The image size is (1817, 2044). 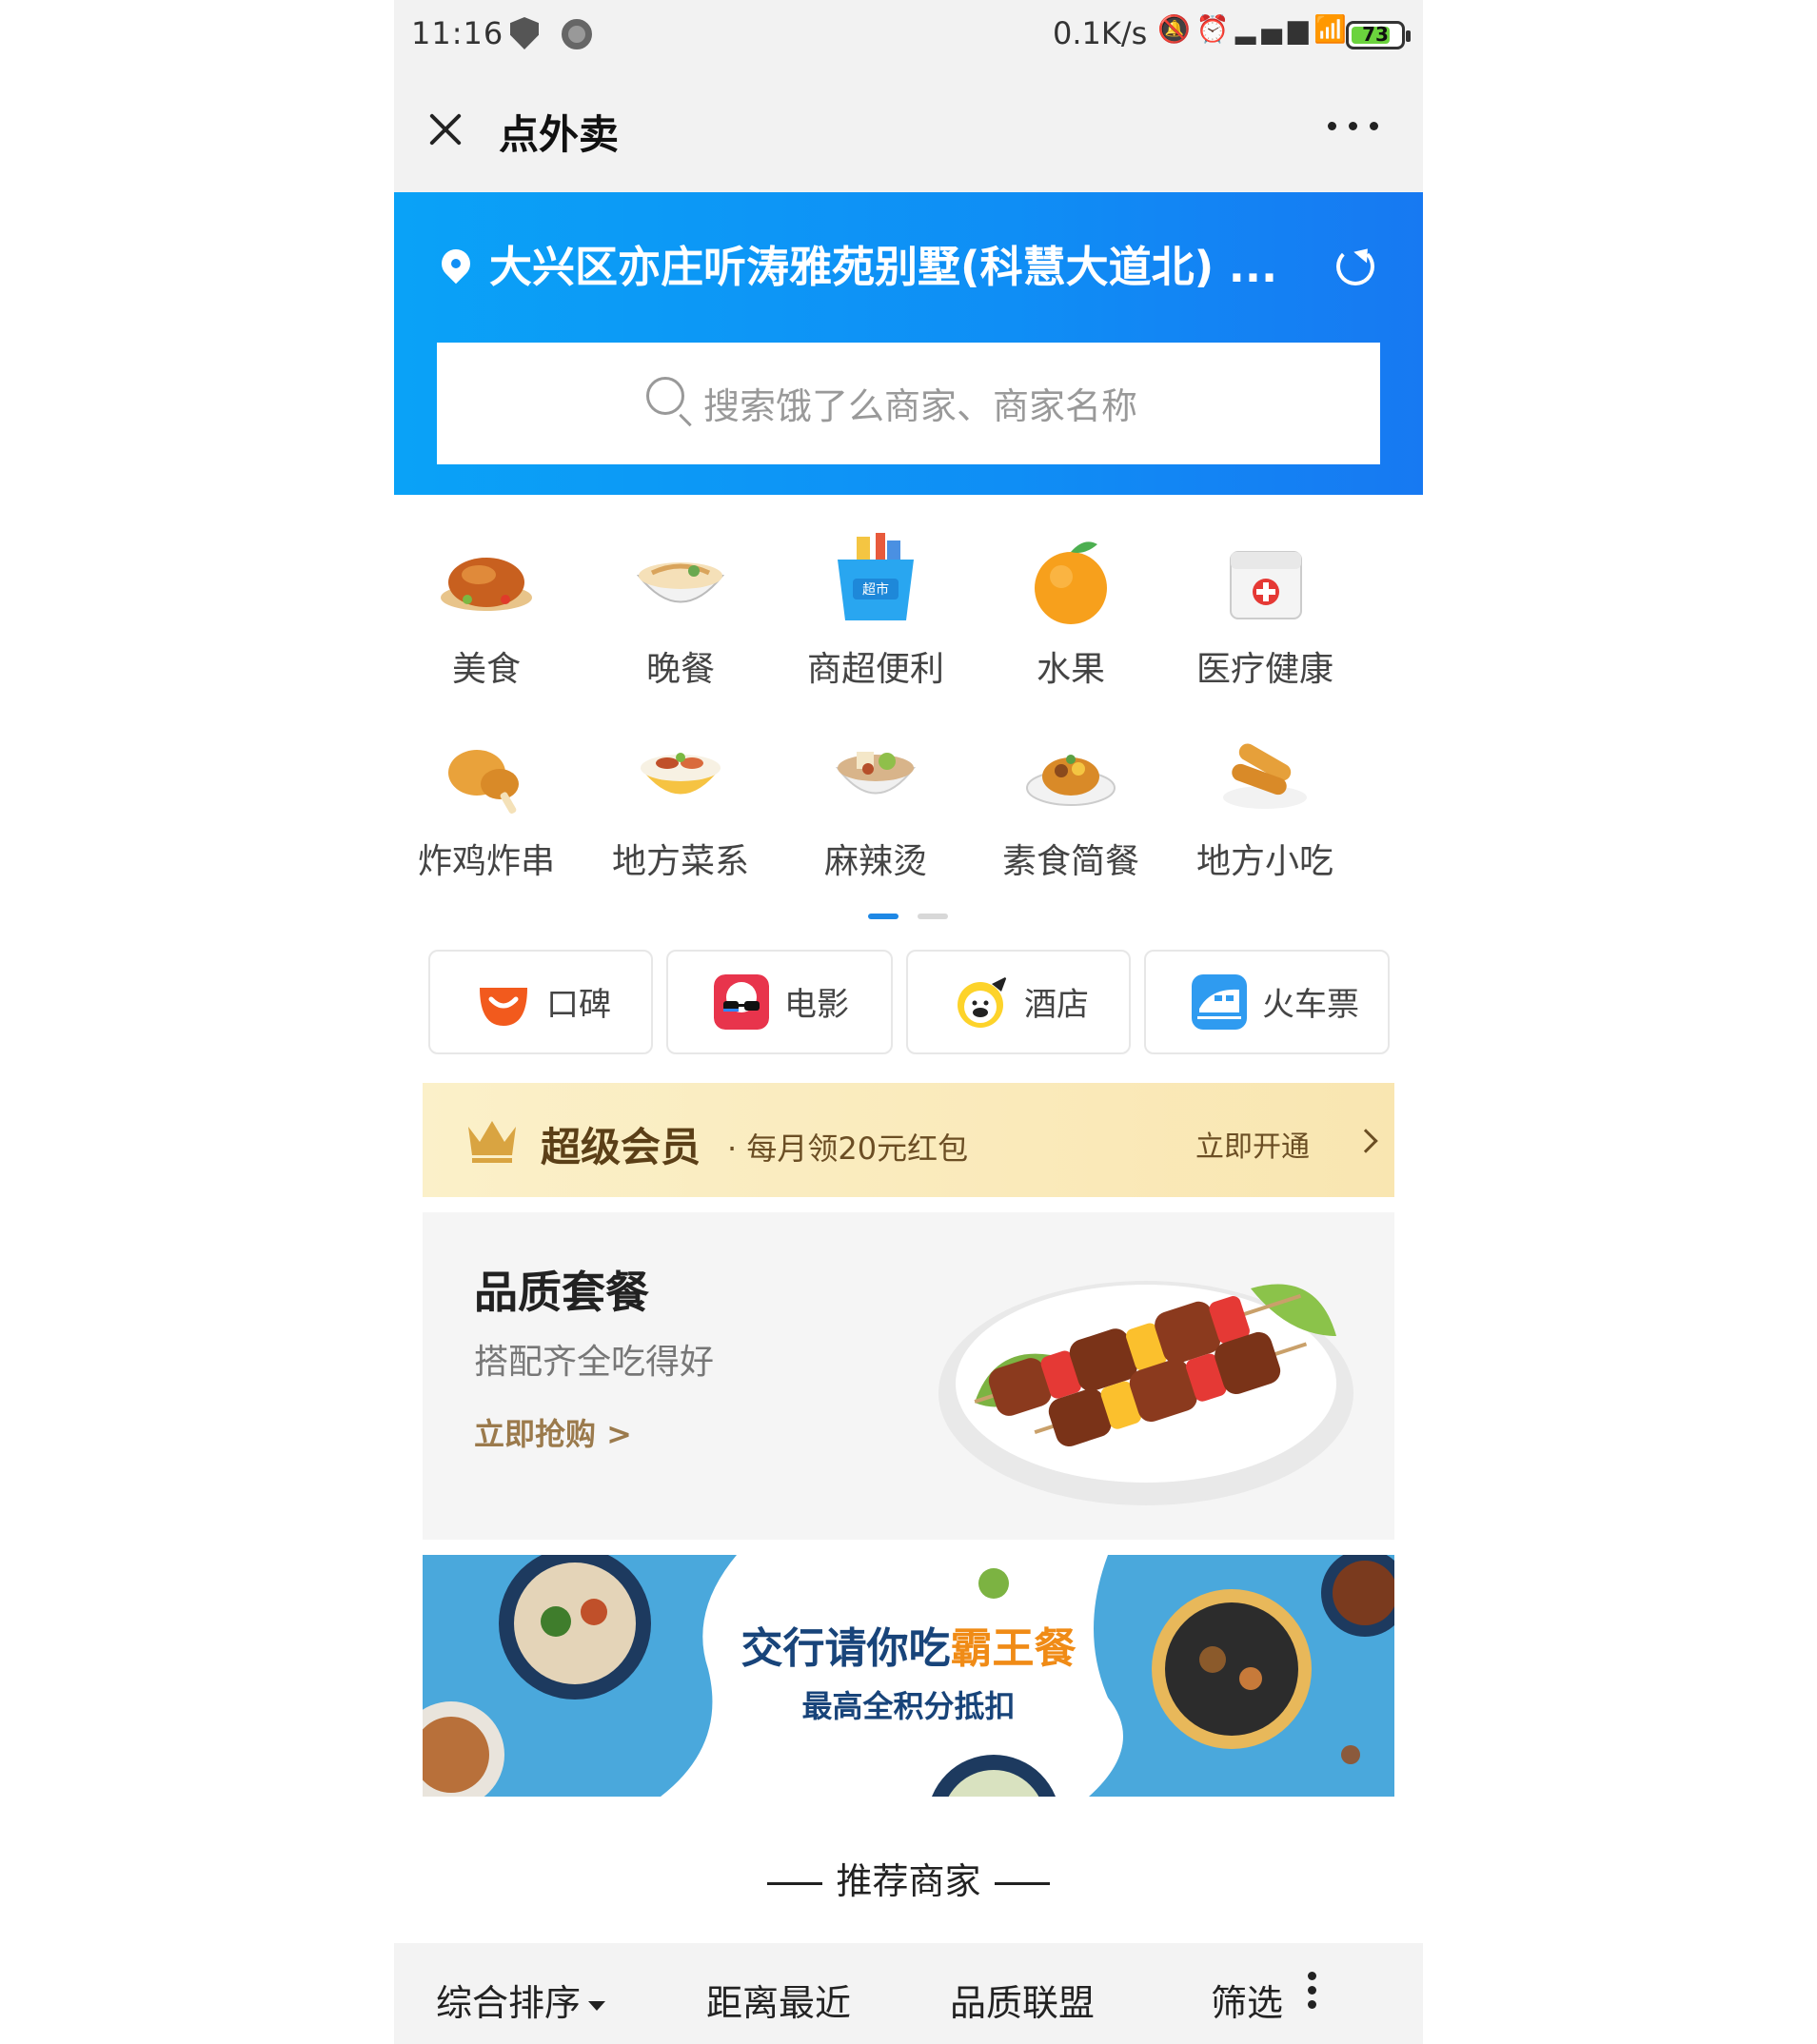 What do you see at coordinates (779, 1002) in the screenshot?
I see `service-movie: 电影` at bounding box center [779, 1002].